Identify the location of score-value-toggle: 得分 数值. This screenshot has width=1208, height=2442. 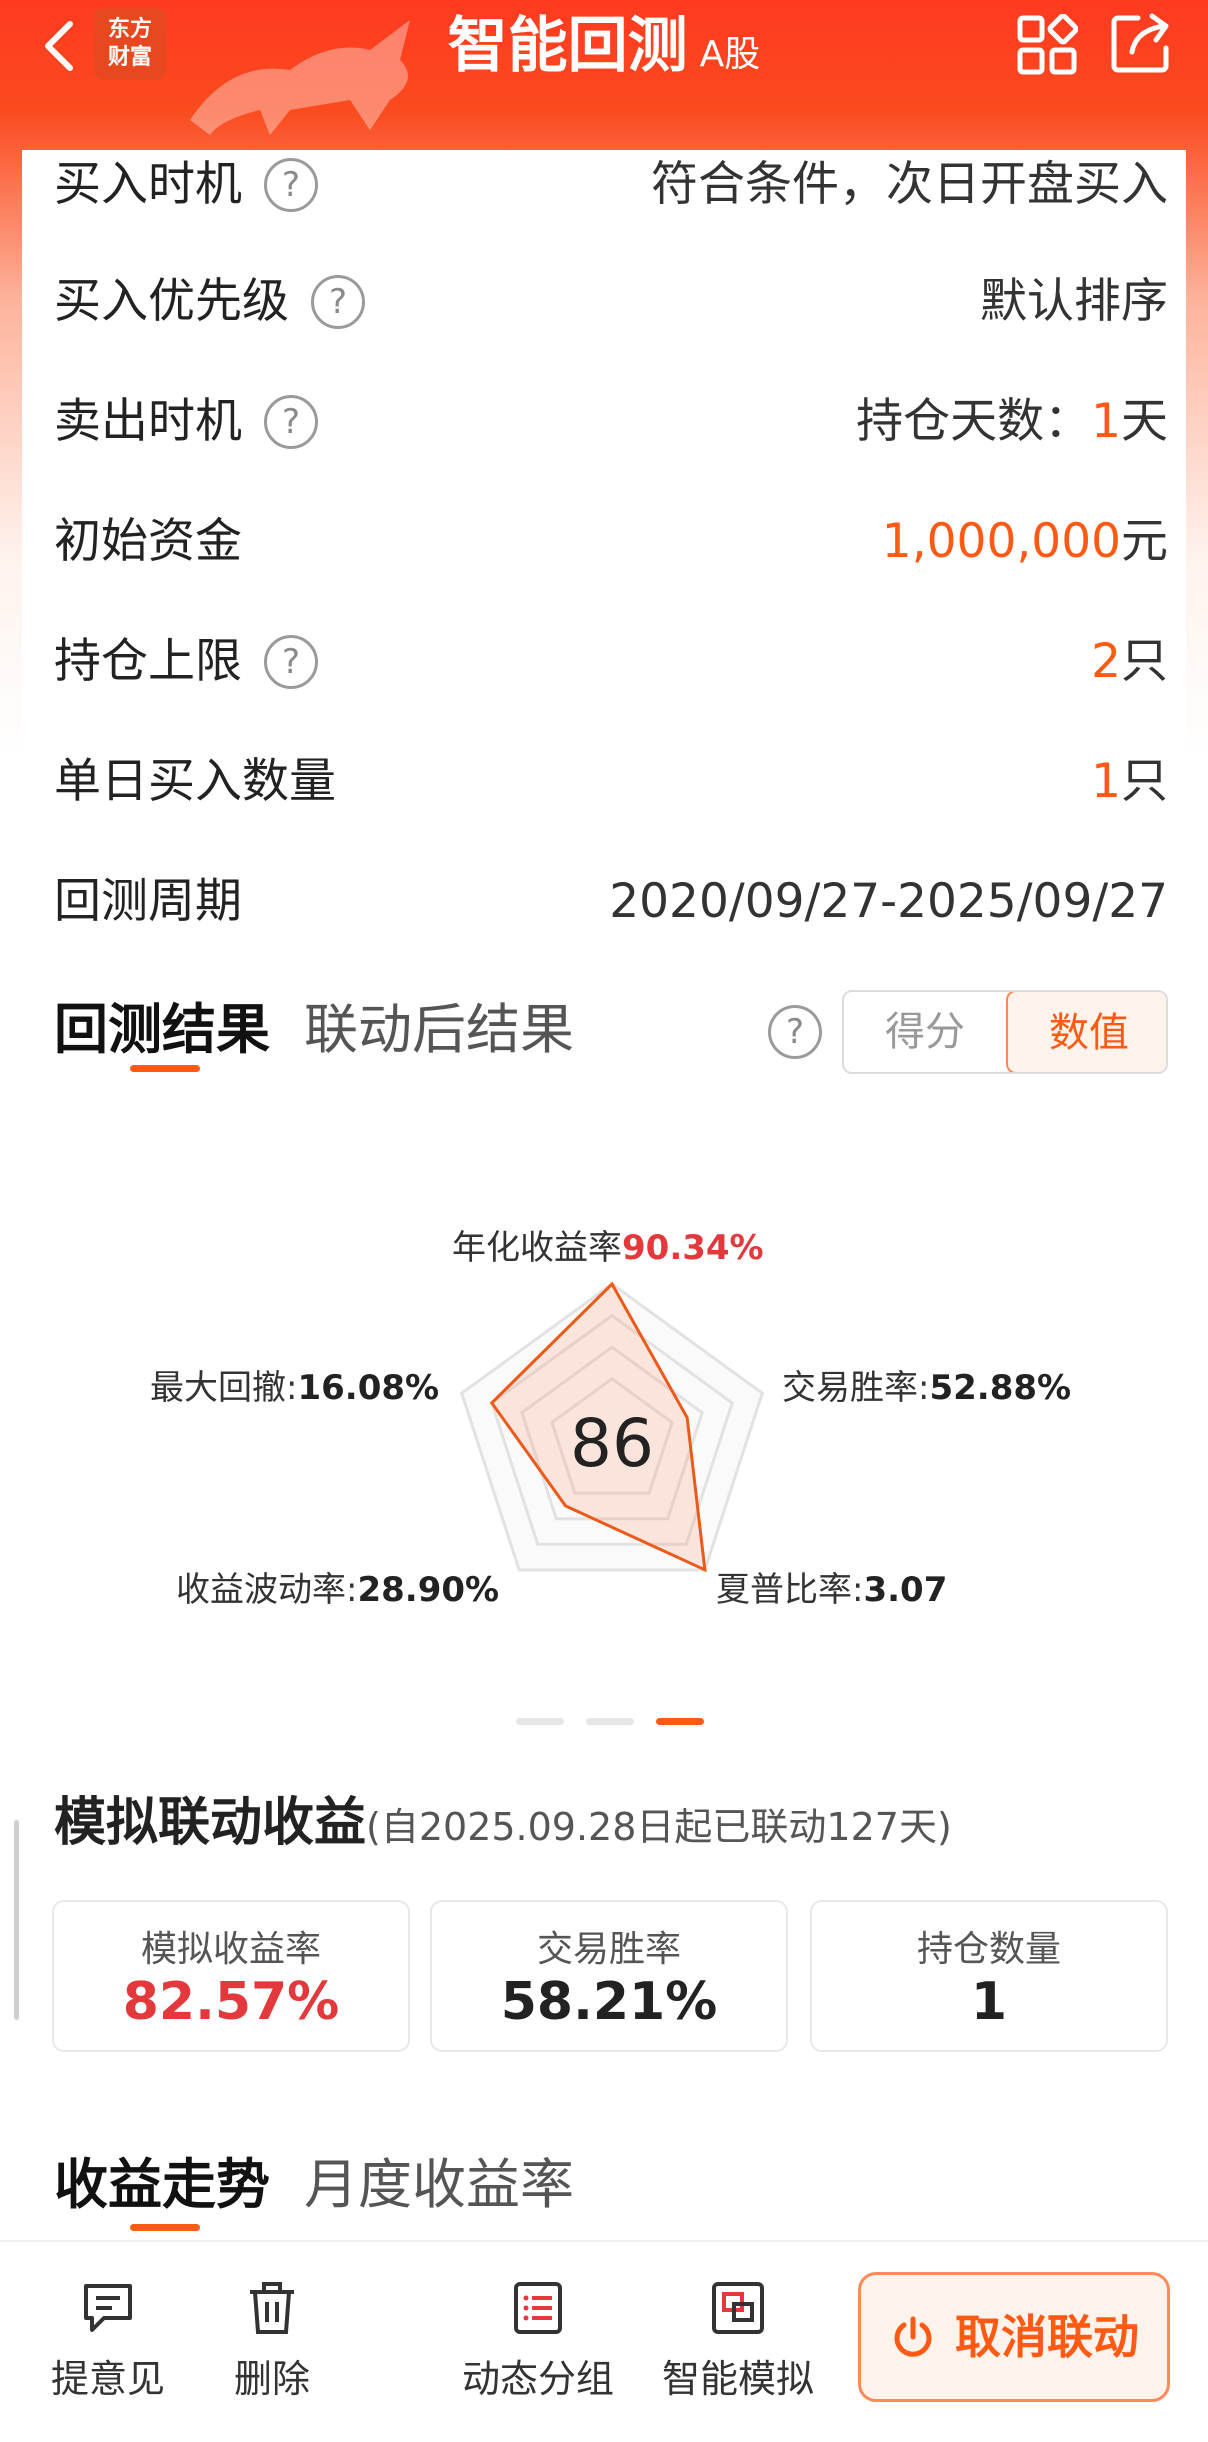
(1005, 1032).